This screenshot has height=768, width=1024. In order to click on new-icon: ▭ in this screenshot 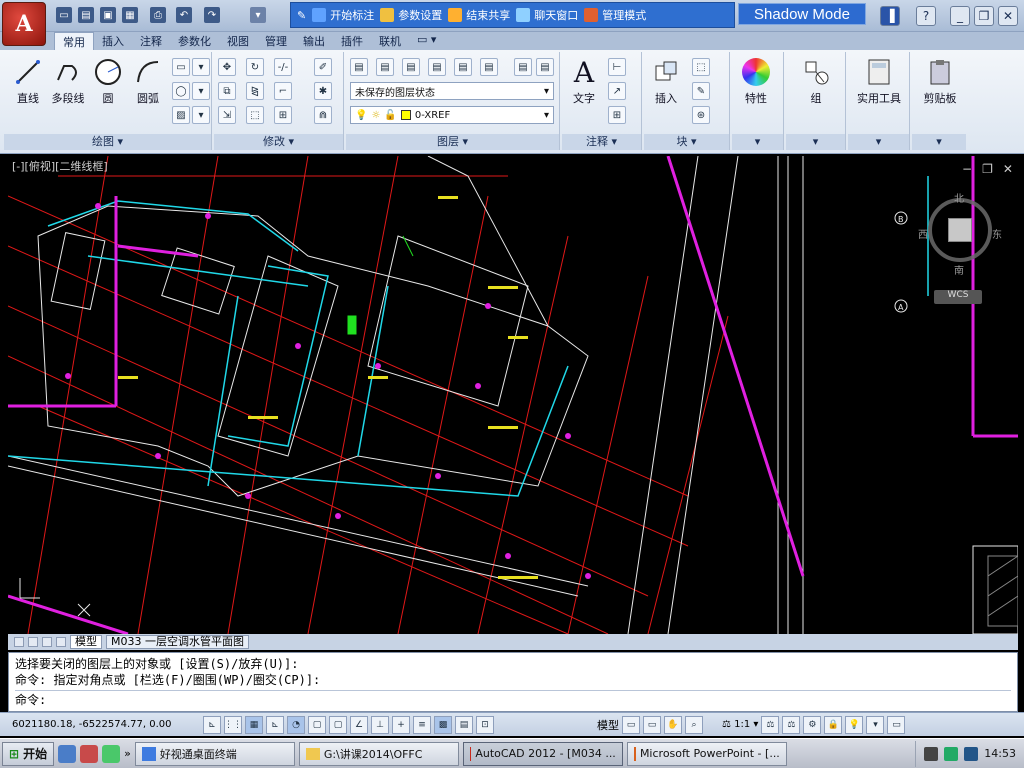, I will do `click(64, 15)`.